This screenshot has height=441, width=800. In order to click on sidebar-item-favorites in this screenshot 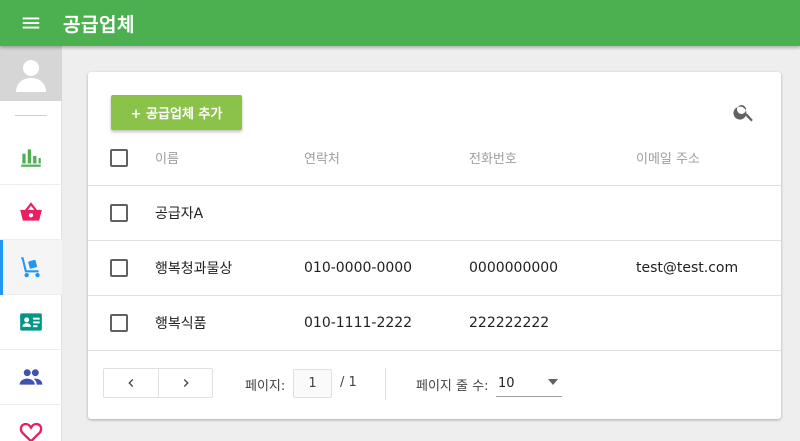, I will do `click(31, 423)`.